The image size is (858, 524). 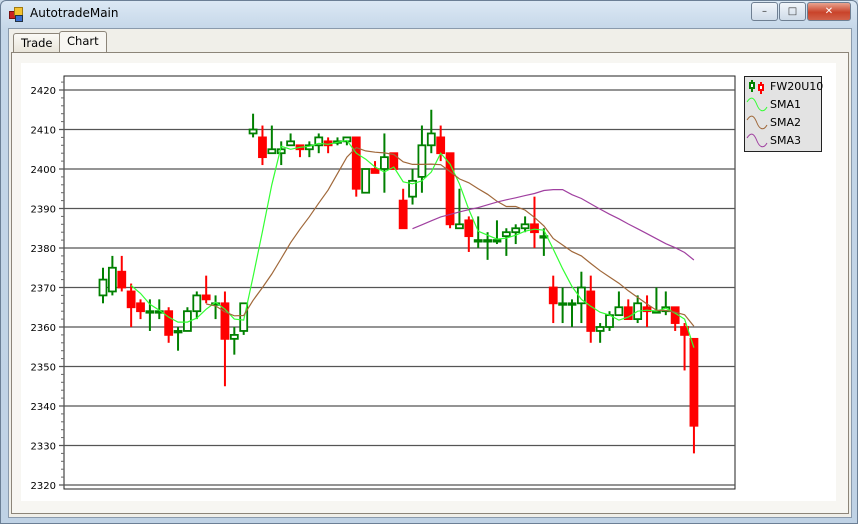 What do you see at coordinates (797, 86) in the screenshot?
I see `legend-label: FW20U10` at bounding box center [797, 86].